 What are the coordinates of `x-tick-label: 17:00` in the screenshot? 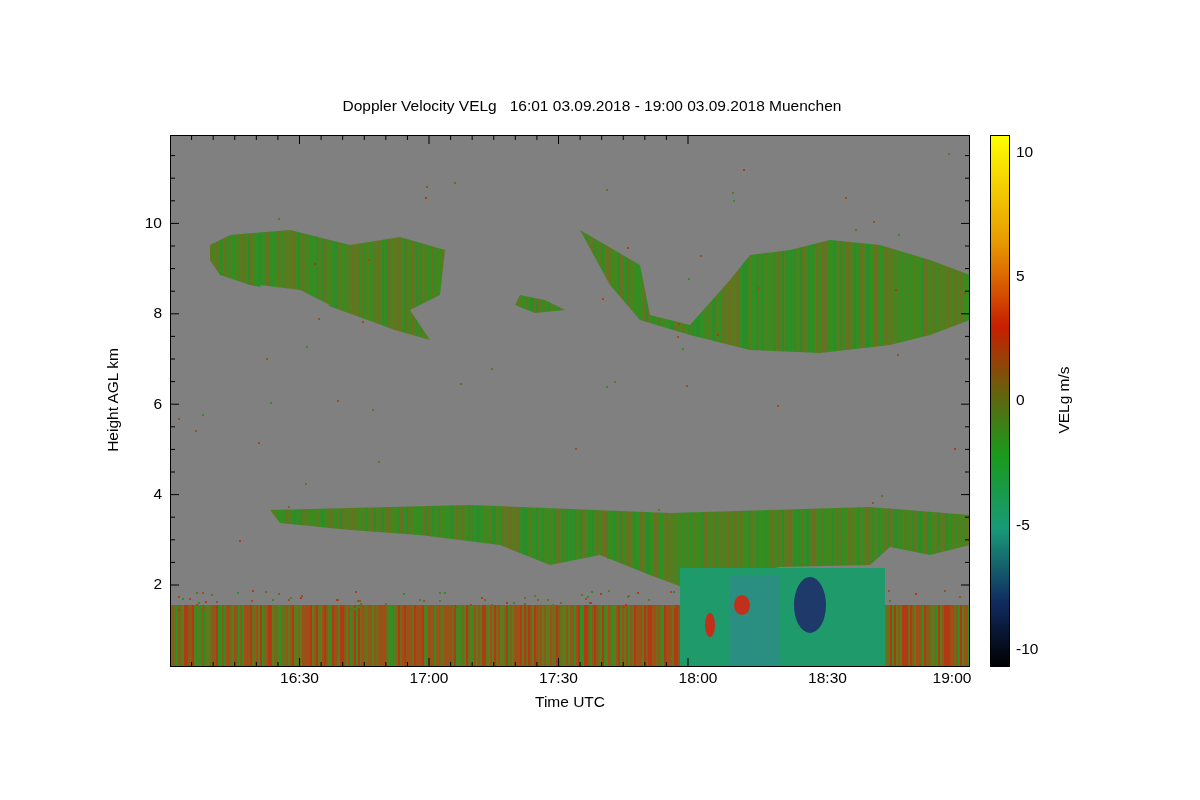 It's located at (429, 678).